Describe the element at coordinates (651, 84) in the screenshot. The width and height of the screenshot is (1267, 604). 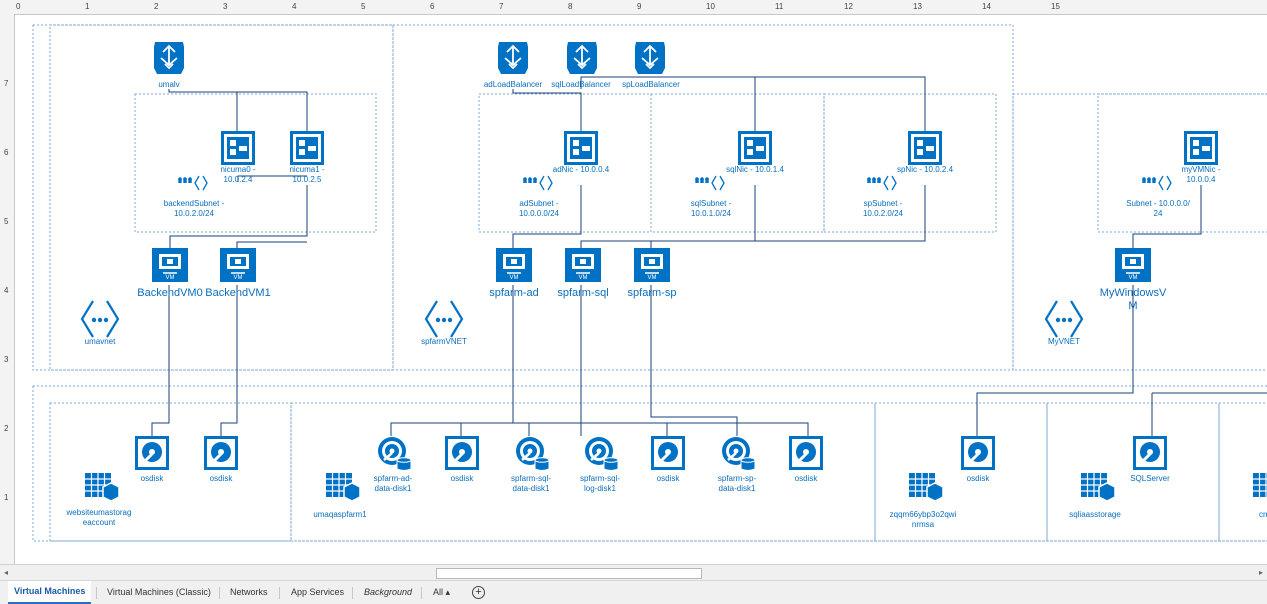
I see `shape-label: spLoadBalancer` at that location.